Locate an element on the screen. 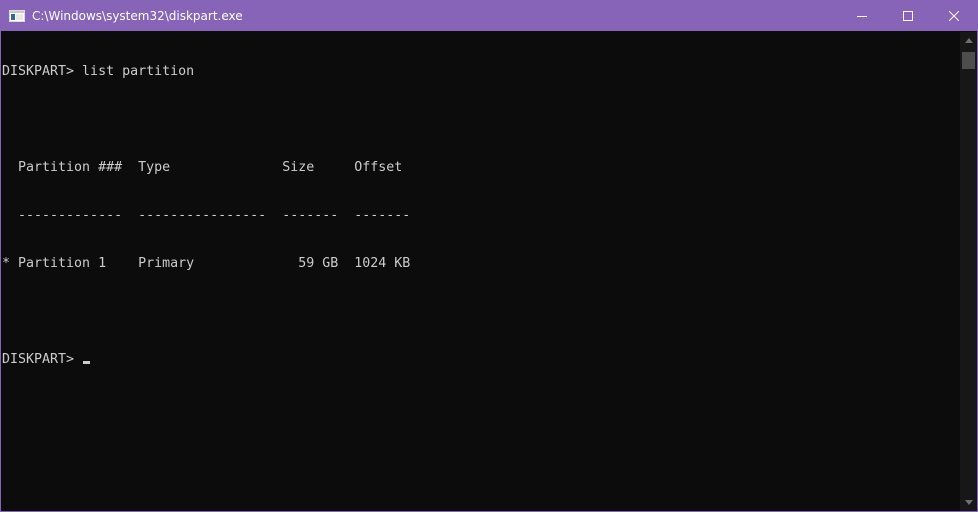 The width and height of the screenshot is (978, 512). prompt-text: DISKPART> is located at coordinates (42, 359).